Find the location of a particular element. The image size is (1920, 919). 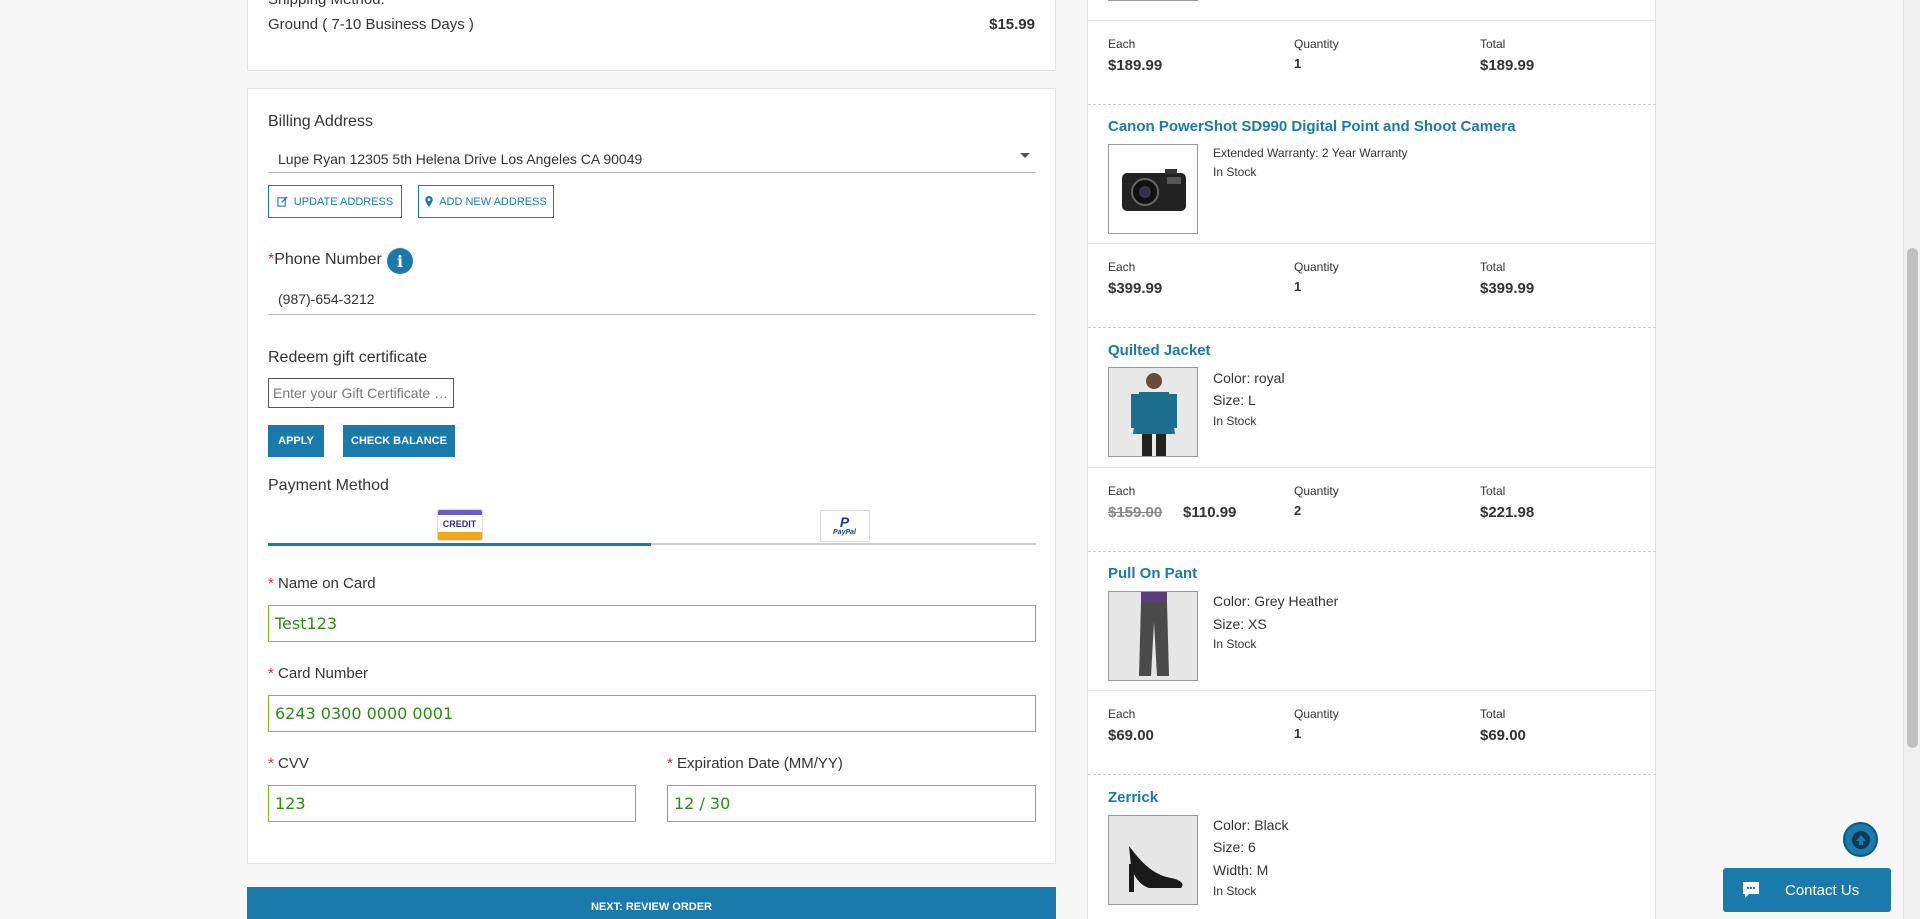

total-price: $399.99 is located at coordinates (1507, 288).